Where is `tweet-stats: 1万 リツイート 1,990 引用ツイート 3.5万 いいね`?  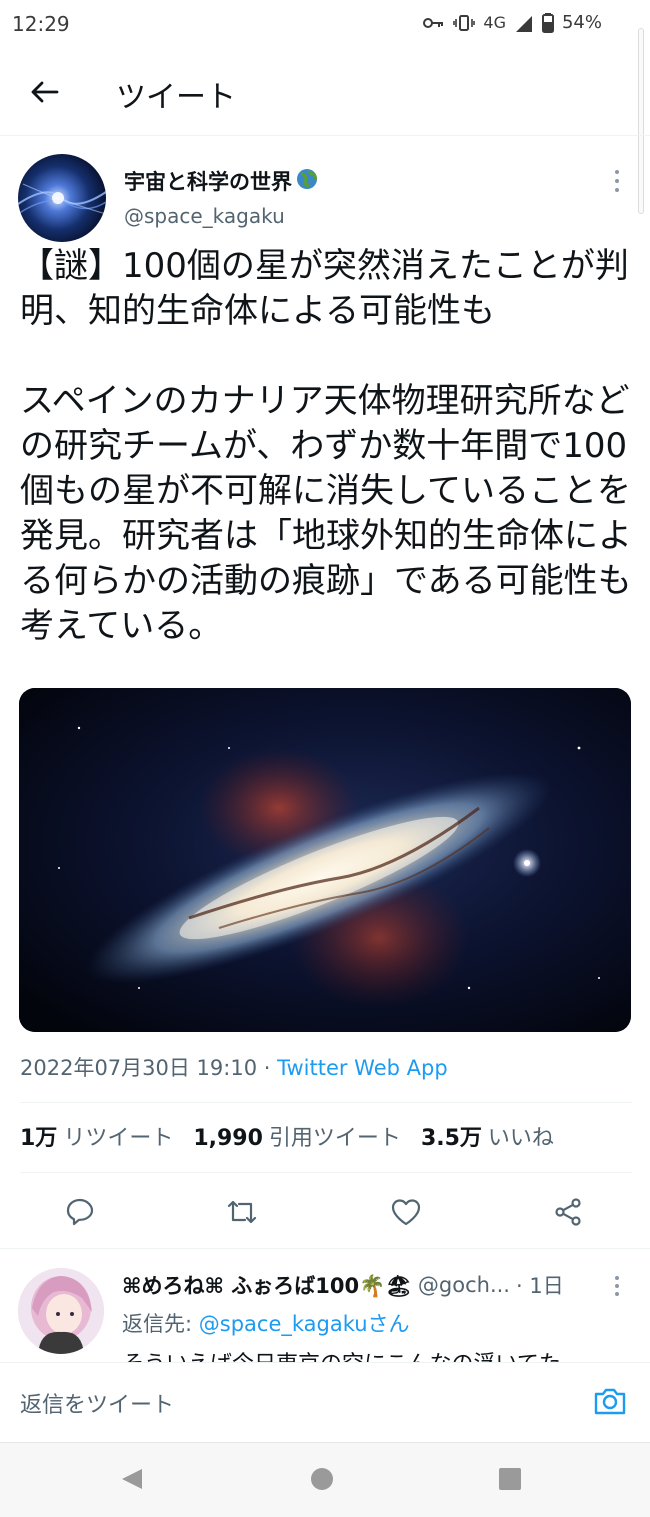
tweet-stats: 1万 リツイート 1,990 引用ツイート 3.5万 いいね is located at coordinates (287, 1136).